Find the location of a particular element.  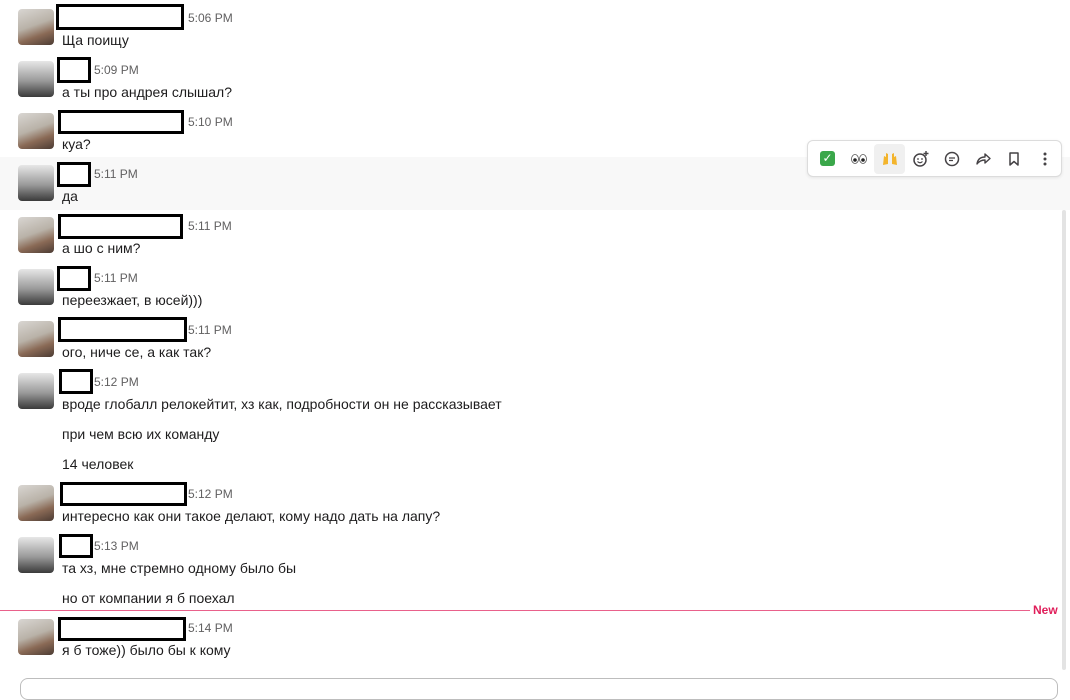

add-reaction-icon is located at coordinates (920, 159).